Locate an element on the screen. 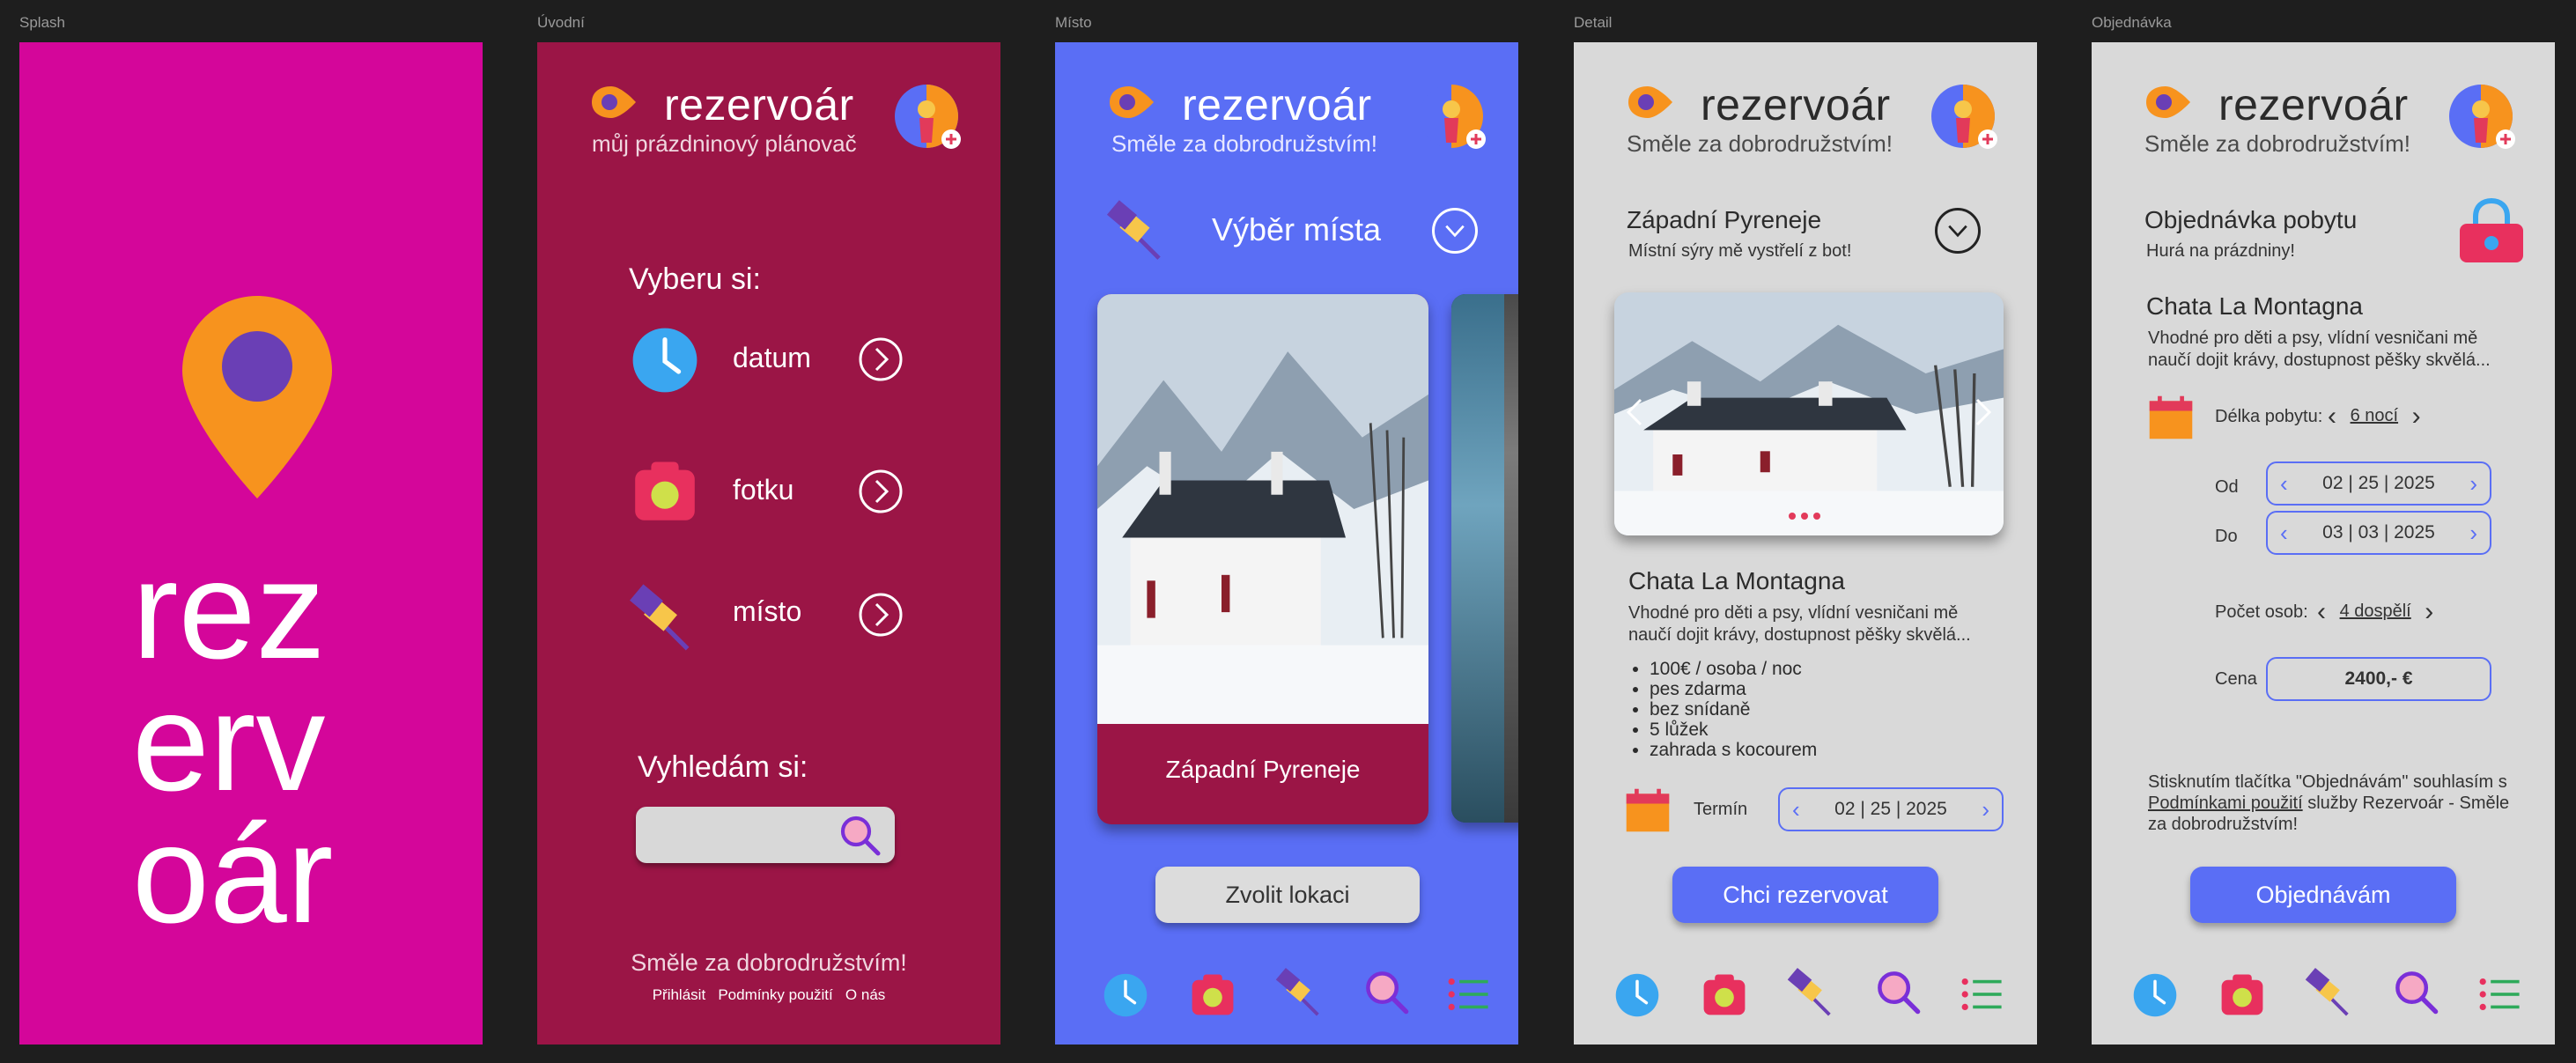 This screenshot has width=2576, height=1063. price-label: Cena is located at coordinates (2236, 679).